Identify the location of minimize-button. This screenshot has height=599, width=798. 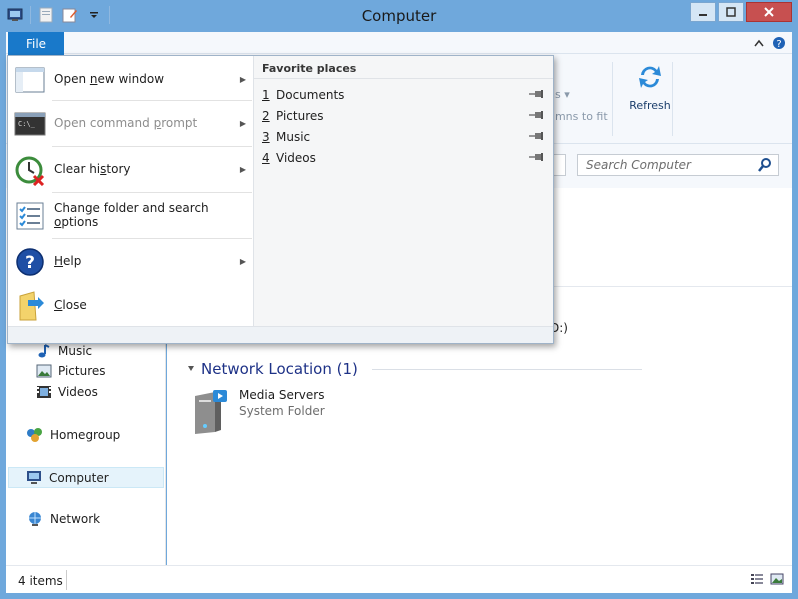
(703, 12).